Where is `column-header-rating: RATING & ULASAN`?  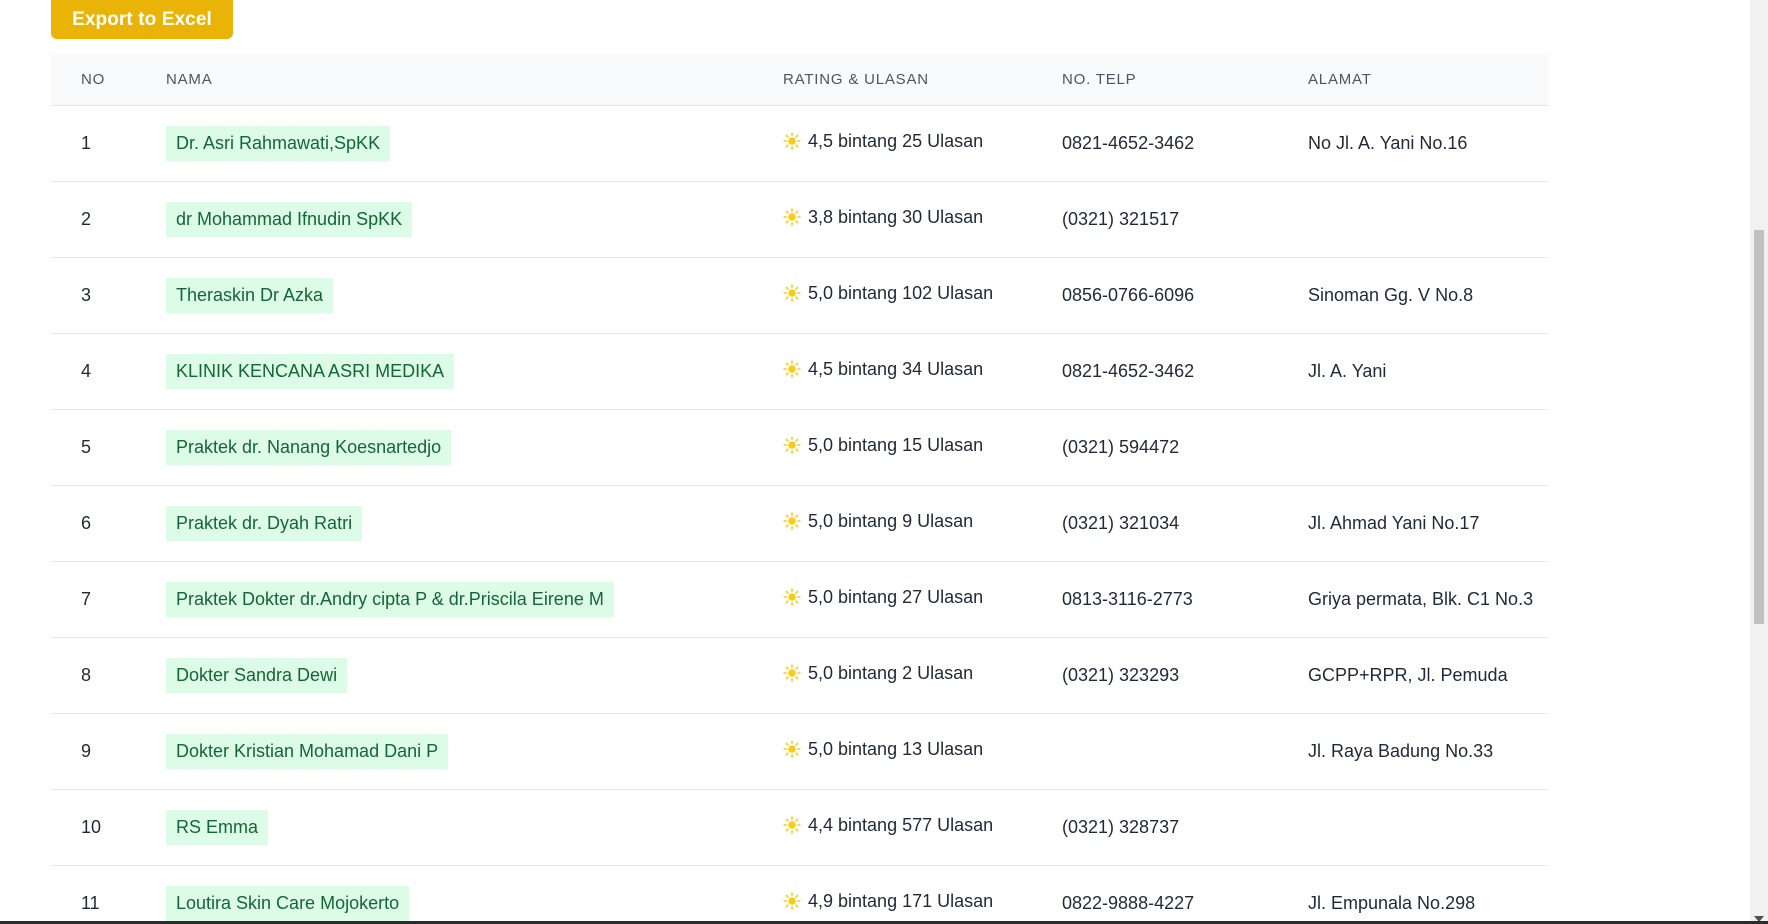
column-header-rating: RATING & ULASAN is located at coordinates (922, 80).